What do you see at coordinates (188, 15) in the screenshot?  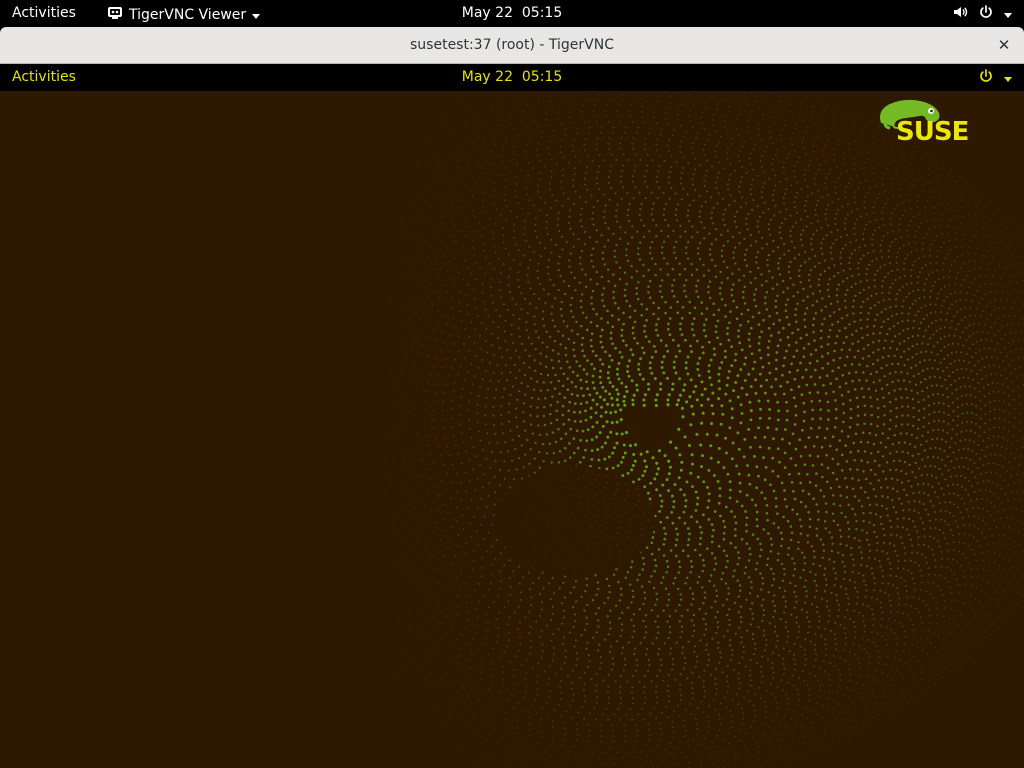 I see `app-menu-label: TigerVNC Viewer` at bounding box center [188, 15].